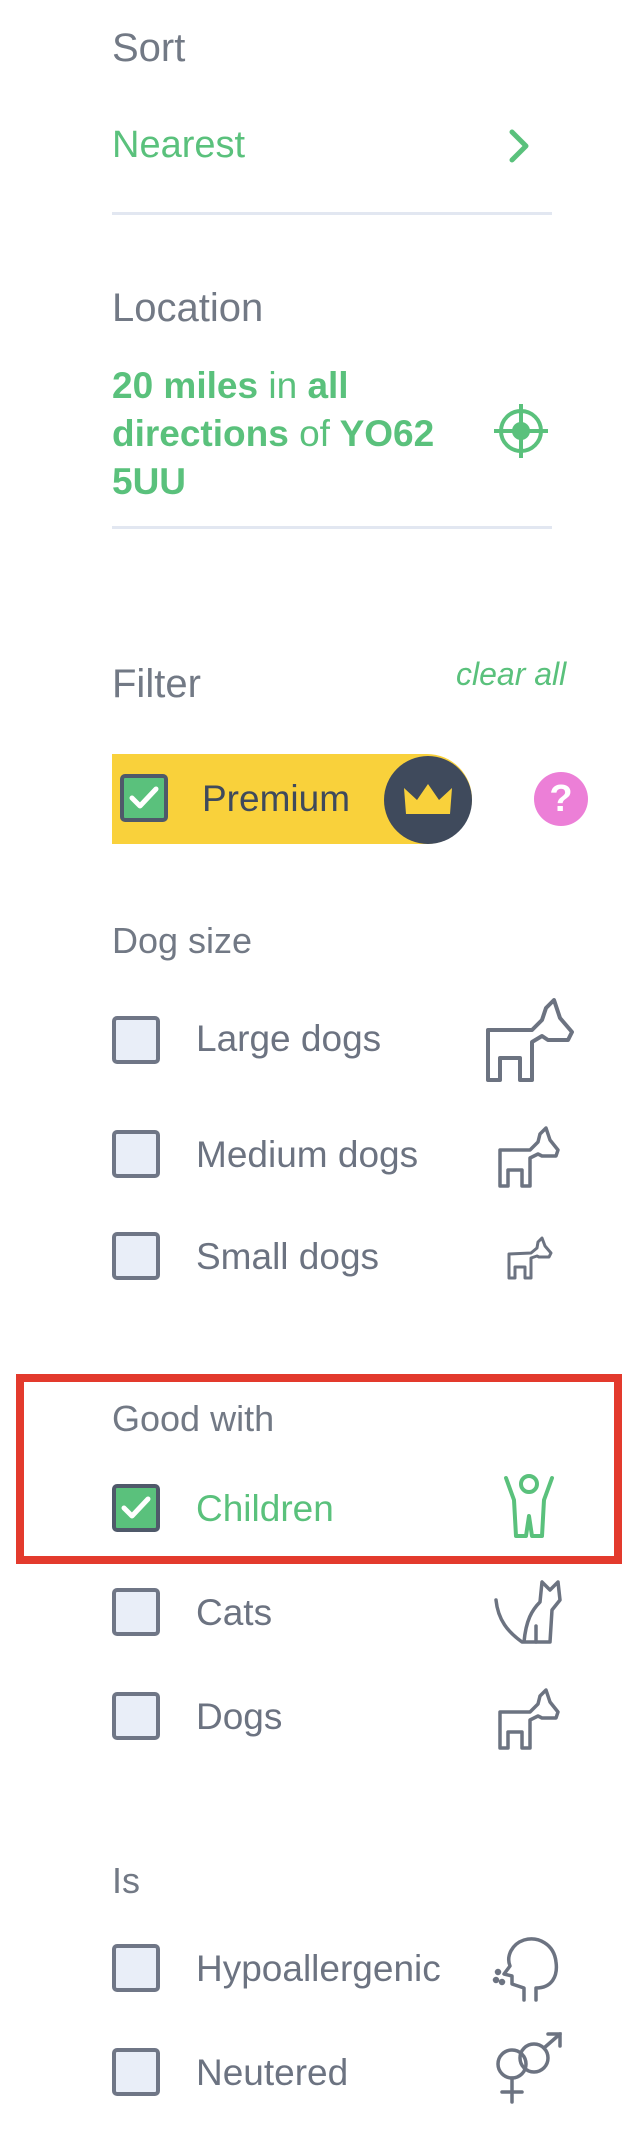  What do you see at coordinates (149, 481) in the screenshot?
I see `location-postcode-2: 5UU` at bounding box center [149, 481].